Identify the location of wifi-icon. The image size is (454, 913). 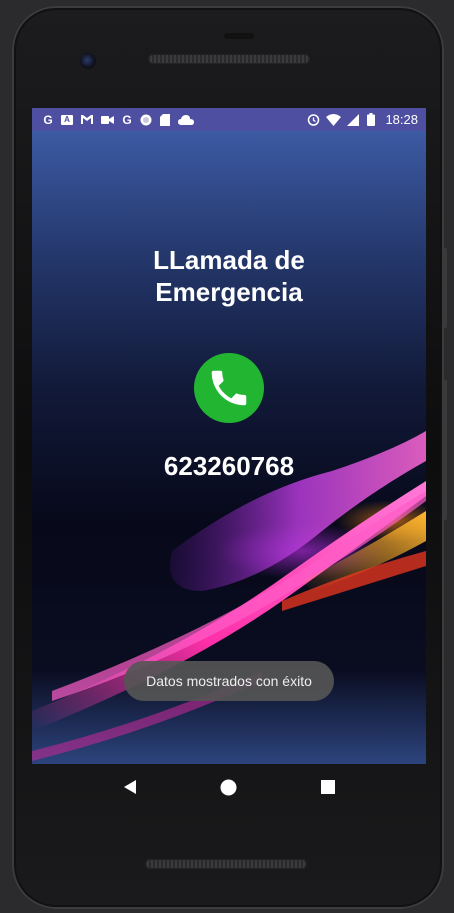
(334, 120).